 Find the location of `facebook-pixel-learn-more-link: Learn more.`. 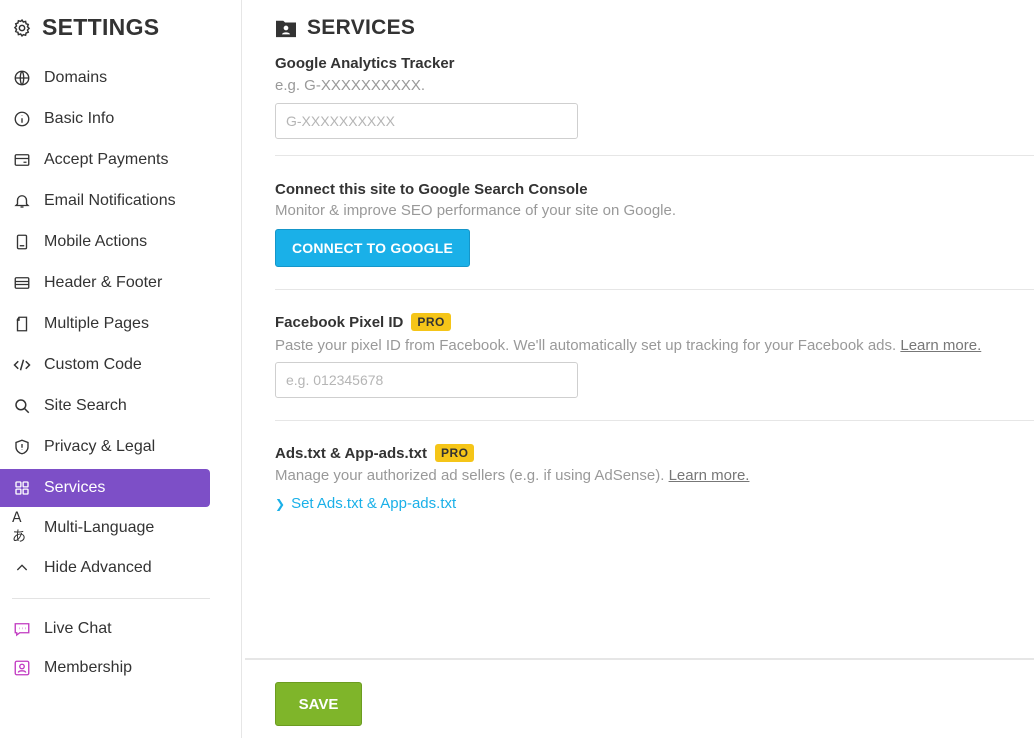

facebook-pixel-learn-more-link: Learn more. is located at coordinates (940, 345).